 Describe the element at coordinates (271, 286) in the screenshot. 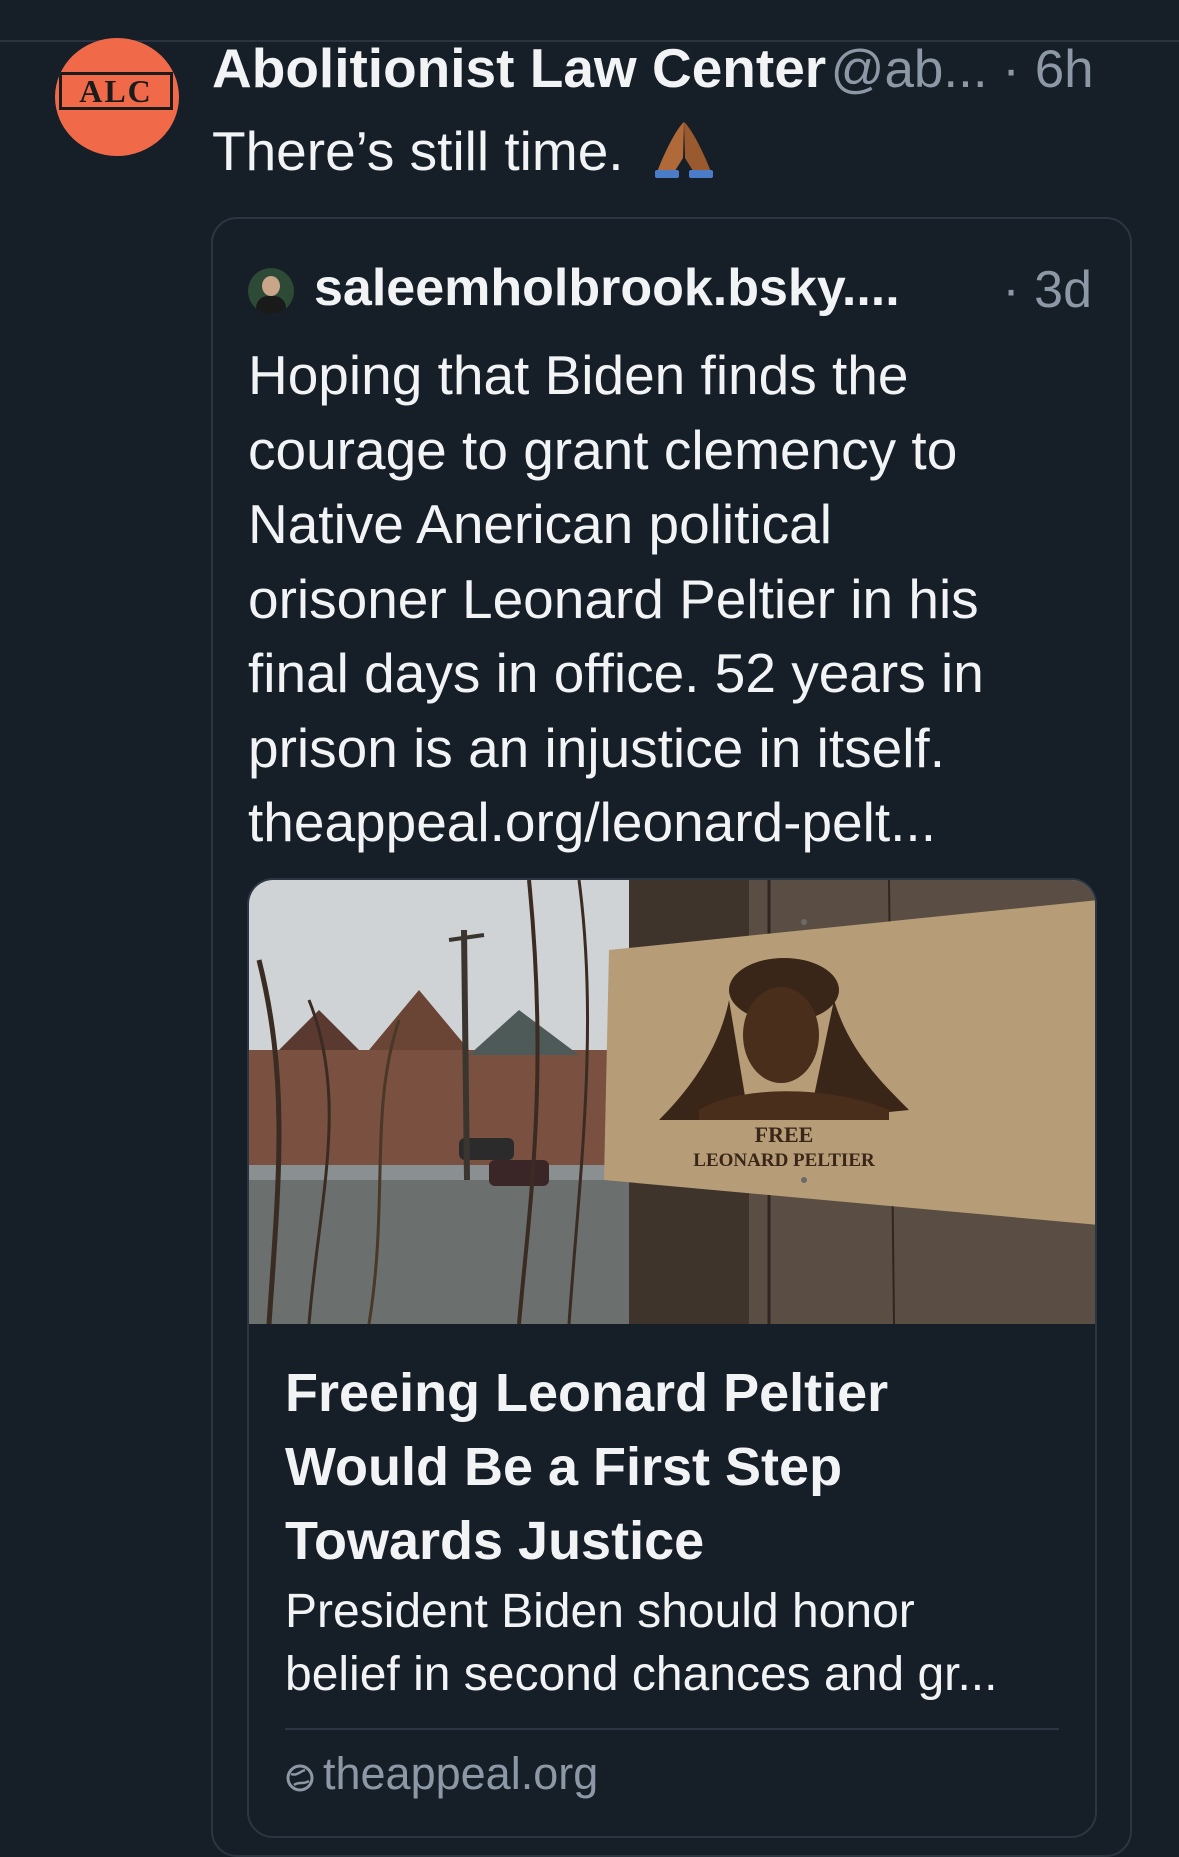

I see `avatar-face` at that location.